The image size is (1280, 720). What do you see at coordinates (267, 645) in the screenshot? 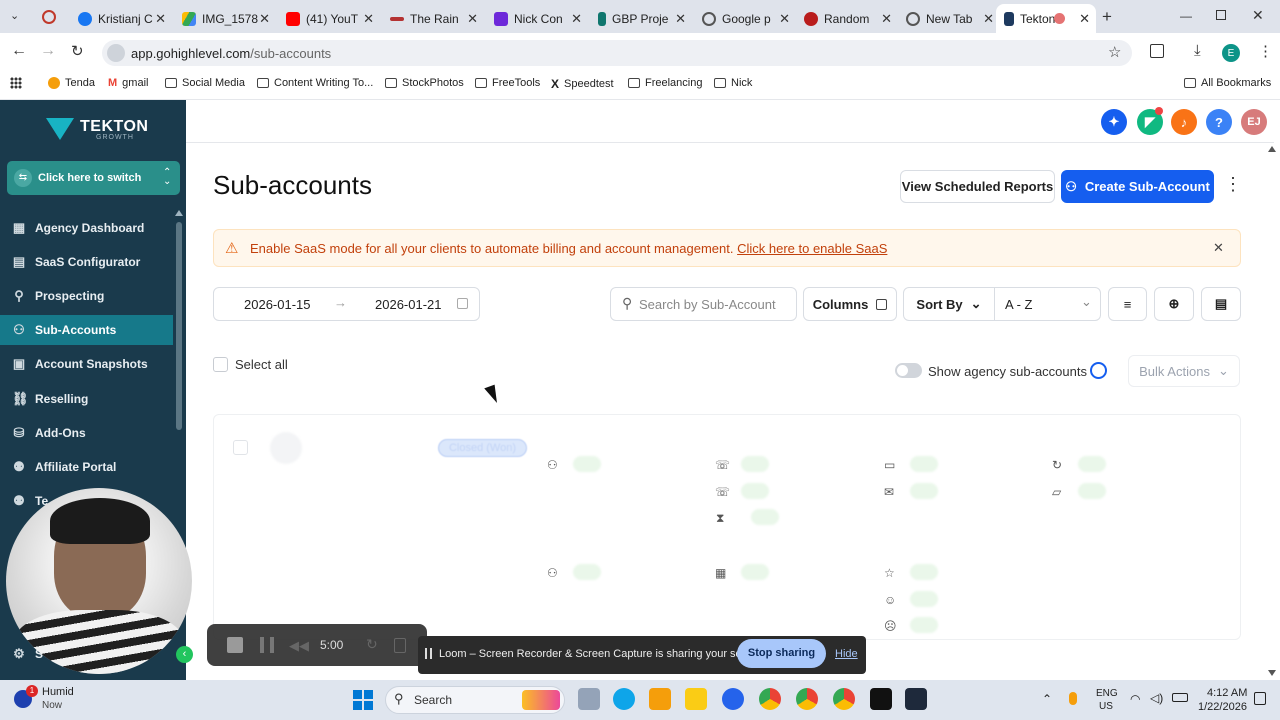
I see `pause-button` at bounding box center [267, 645].